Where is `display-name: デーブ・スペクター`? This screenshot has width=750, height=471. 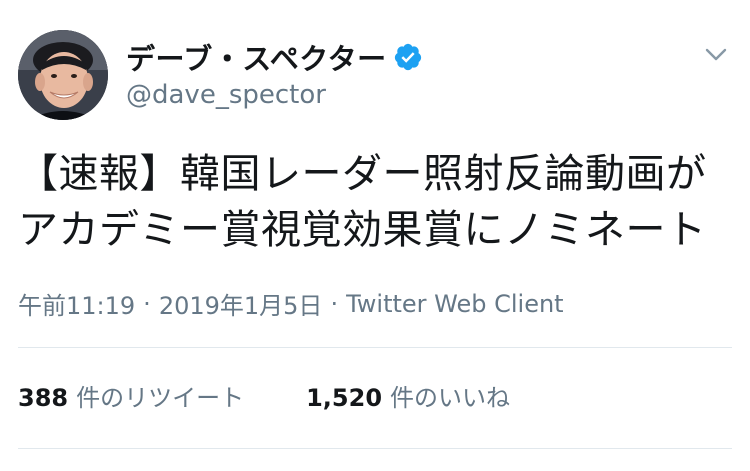 display-name: デーブ・スペクター is located at coordinates (256, 57).